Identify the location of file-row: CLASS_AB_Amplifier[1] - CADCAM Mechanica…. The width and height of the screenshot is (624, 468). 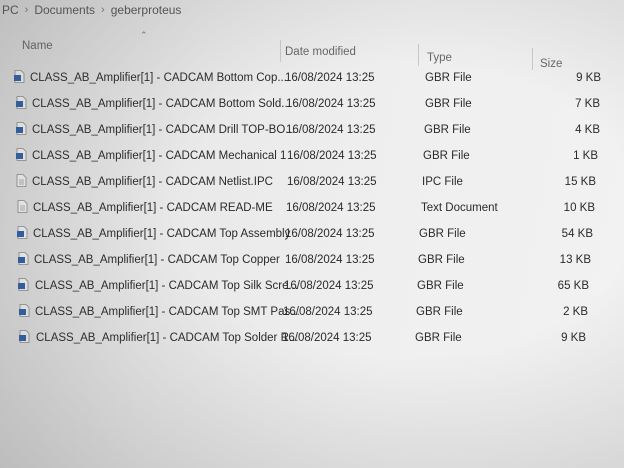
(312, 157).